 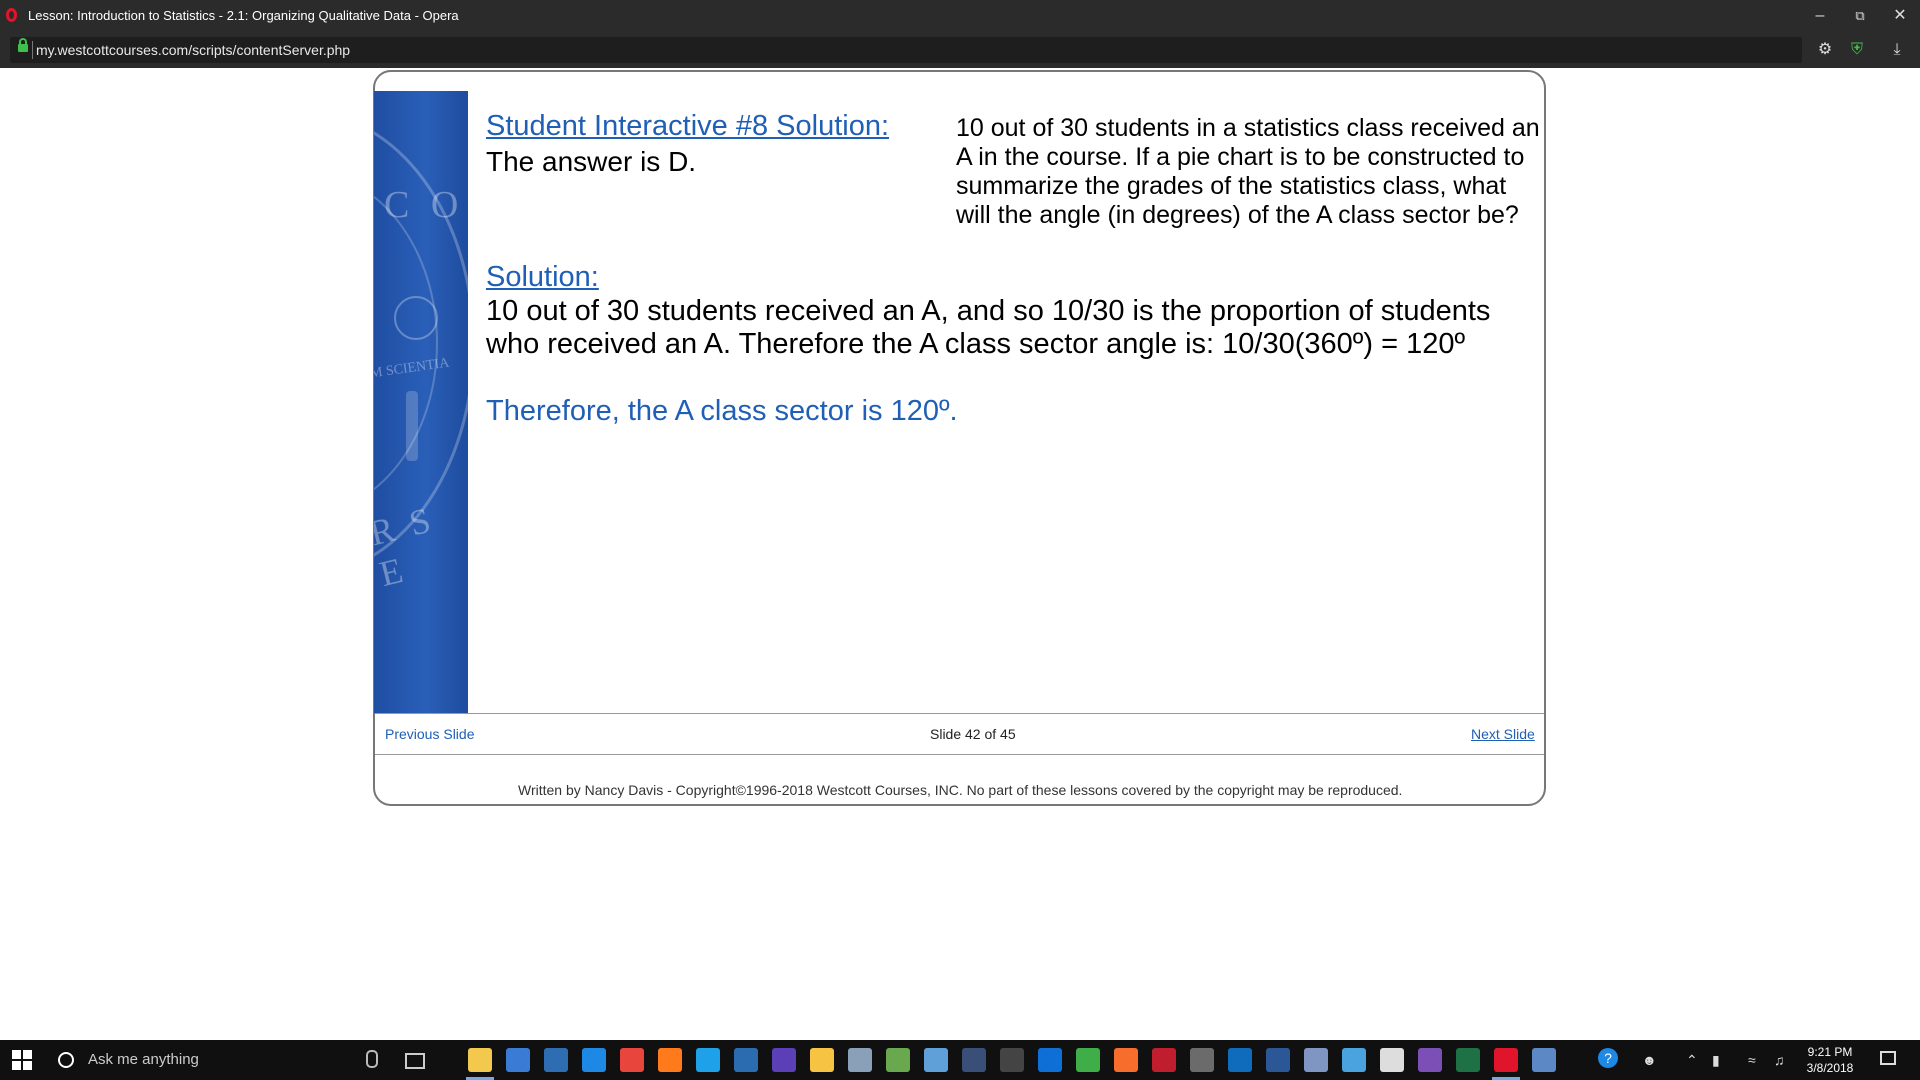 I want to click on minimize-button: –, so click(x=1820, y=16).